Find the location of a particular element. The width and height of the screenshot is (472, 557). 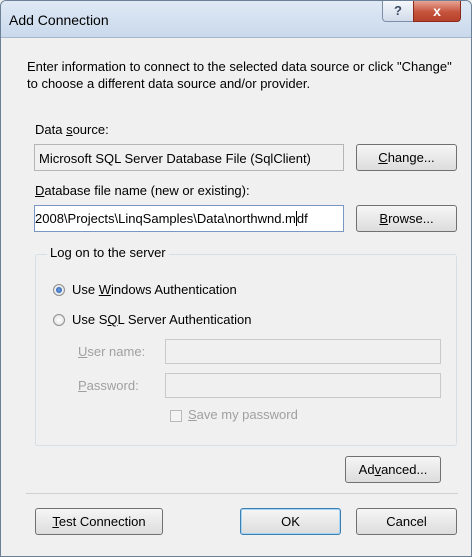

close-button: x is located at coordinates (437, 11).